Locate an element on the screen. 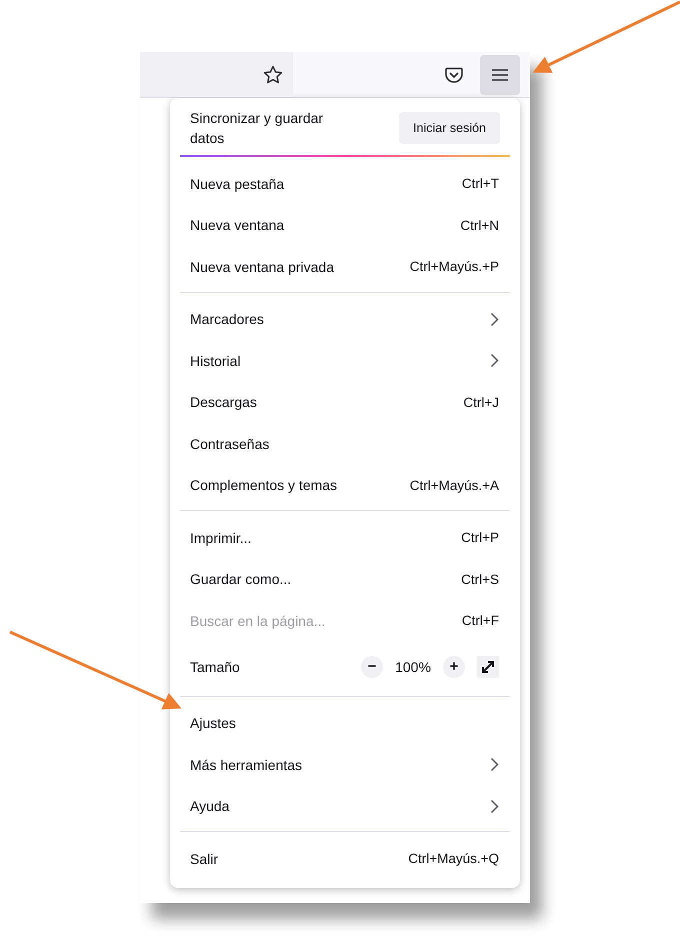  zoom-level: 100% is located at coordinates (413, 666).